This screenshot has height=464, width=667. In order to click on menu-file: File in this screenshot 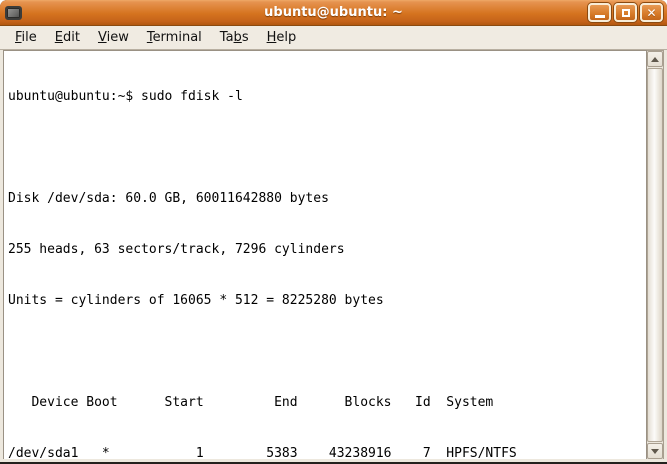, I will do `click(26, 37)`.